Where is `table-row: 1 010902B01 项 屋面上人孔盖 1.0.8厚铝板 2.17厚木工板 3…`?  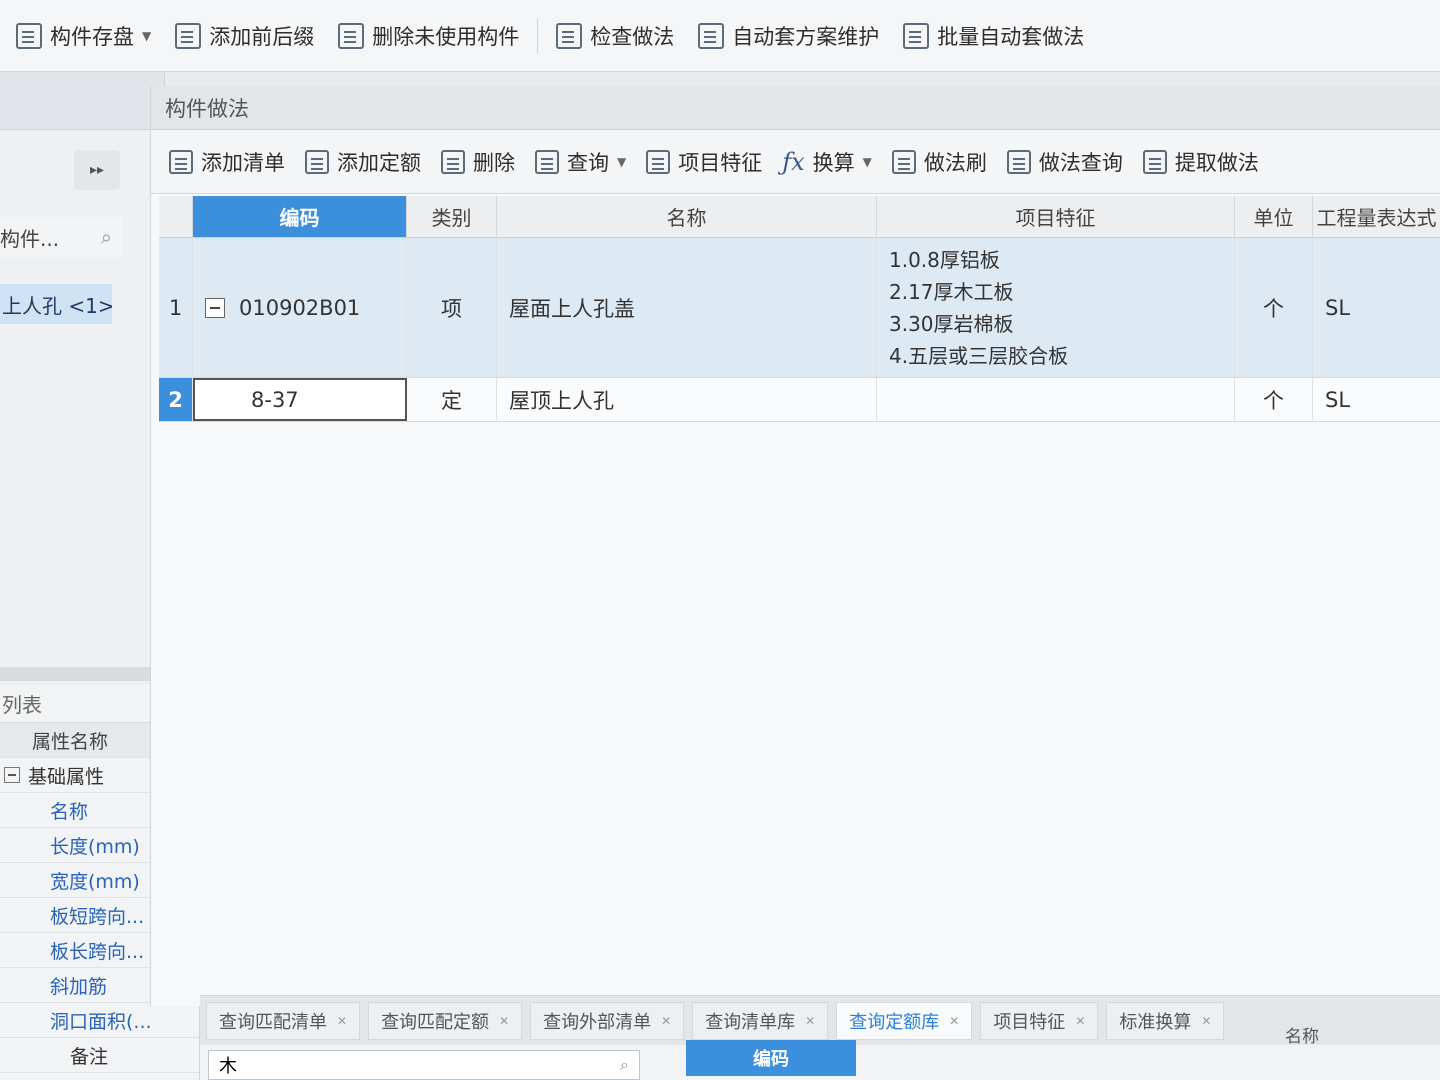
table-row: 1 010902B01 项 屋面上人孔盖 1.0.8厚铝板 2.17厚木工板 3… is located at coordinates (799, 308).